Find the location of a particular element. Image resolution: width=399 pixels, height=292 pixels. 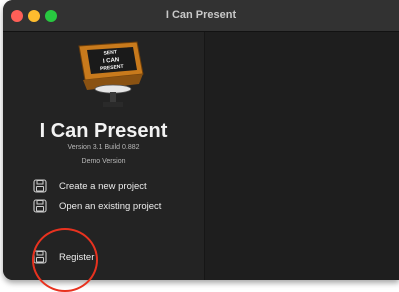

open-project-button: Open an existing project is located at coordinates (97, 206).